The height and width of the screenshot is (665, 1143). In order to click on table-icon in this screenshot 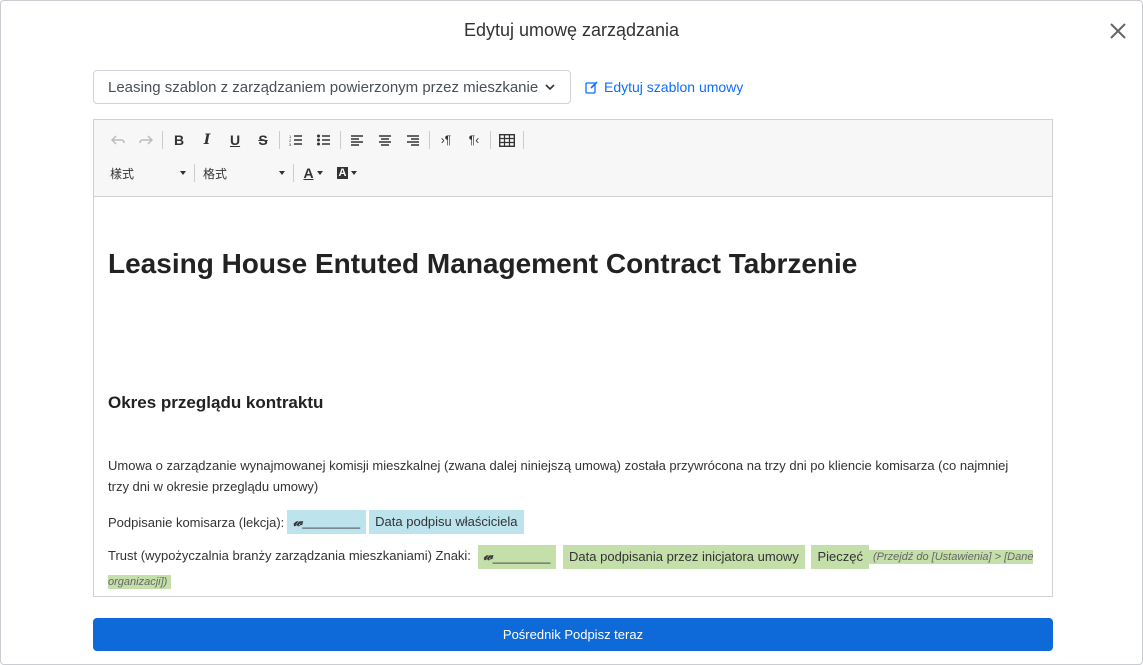, I will do `click(507, 140)`.